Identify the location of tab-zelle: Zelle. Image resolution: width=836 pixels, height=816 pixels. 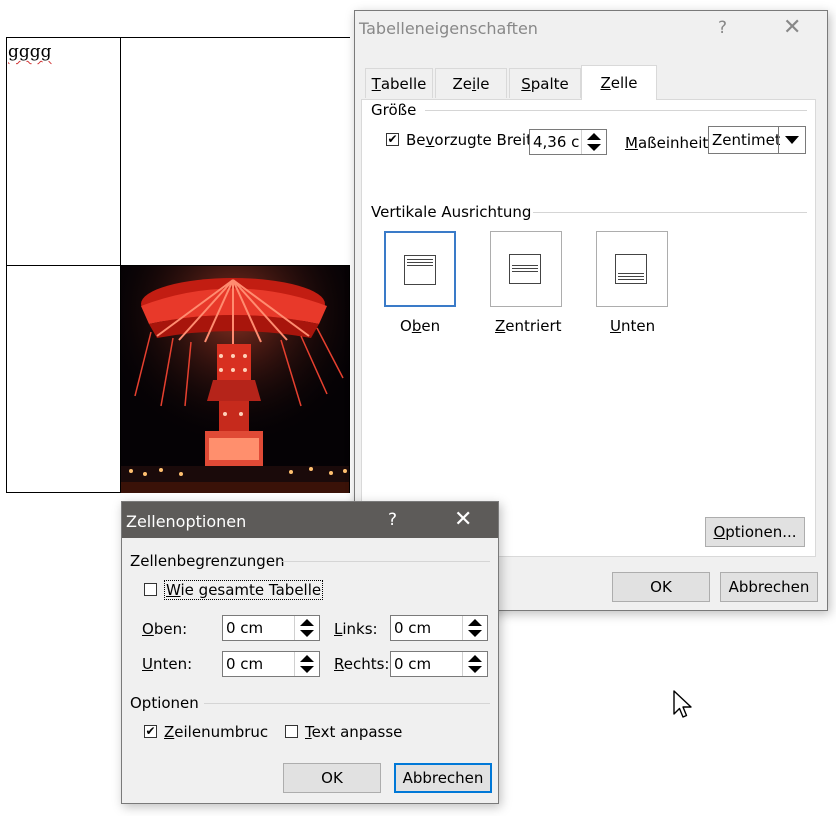
(619, 82).